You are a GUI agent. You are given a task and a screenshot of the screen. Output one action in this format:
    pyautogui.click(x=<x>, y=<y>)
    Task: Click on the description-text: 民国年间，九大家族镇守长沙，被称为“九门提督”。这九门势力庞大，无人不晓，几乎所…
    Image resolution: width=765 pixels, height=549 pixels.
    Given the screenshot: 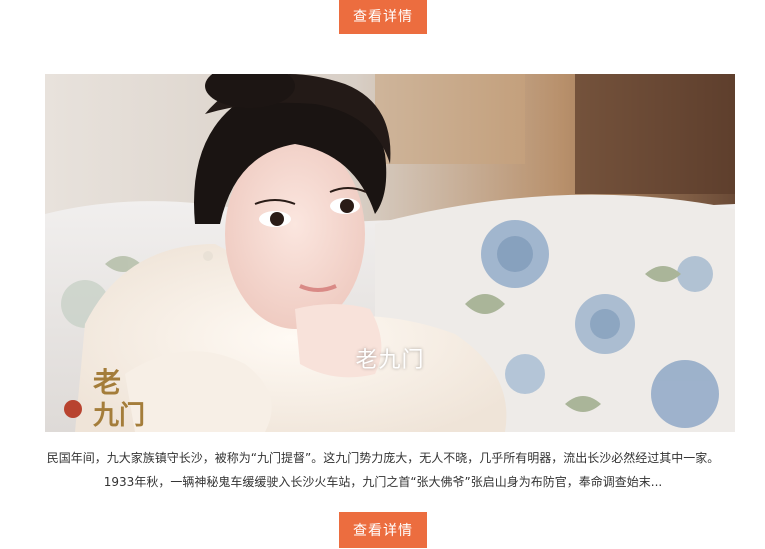 What is the action you would take?
    pyautogui.click(x=383, y=470)
    